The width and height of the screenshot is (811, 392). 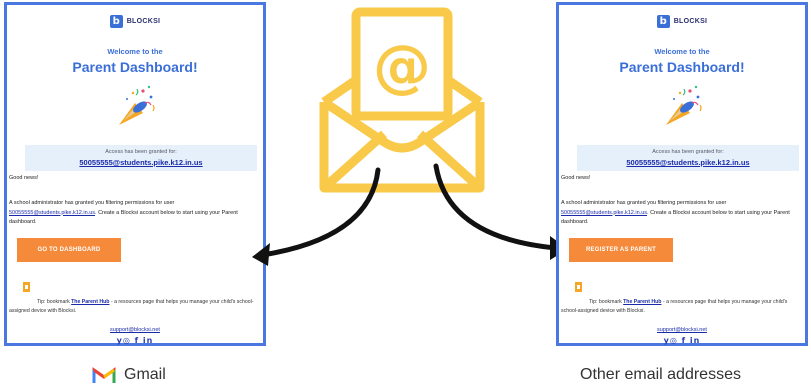 I want to click on gmail-icon, so click(x=104, y=375).